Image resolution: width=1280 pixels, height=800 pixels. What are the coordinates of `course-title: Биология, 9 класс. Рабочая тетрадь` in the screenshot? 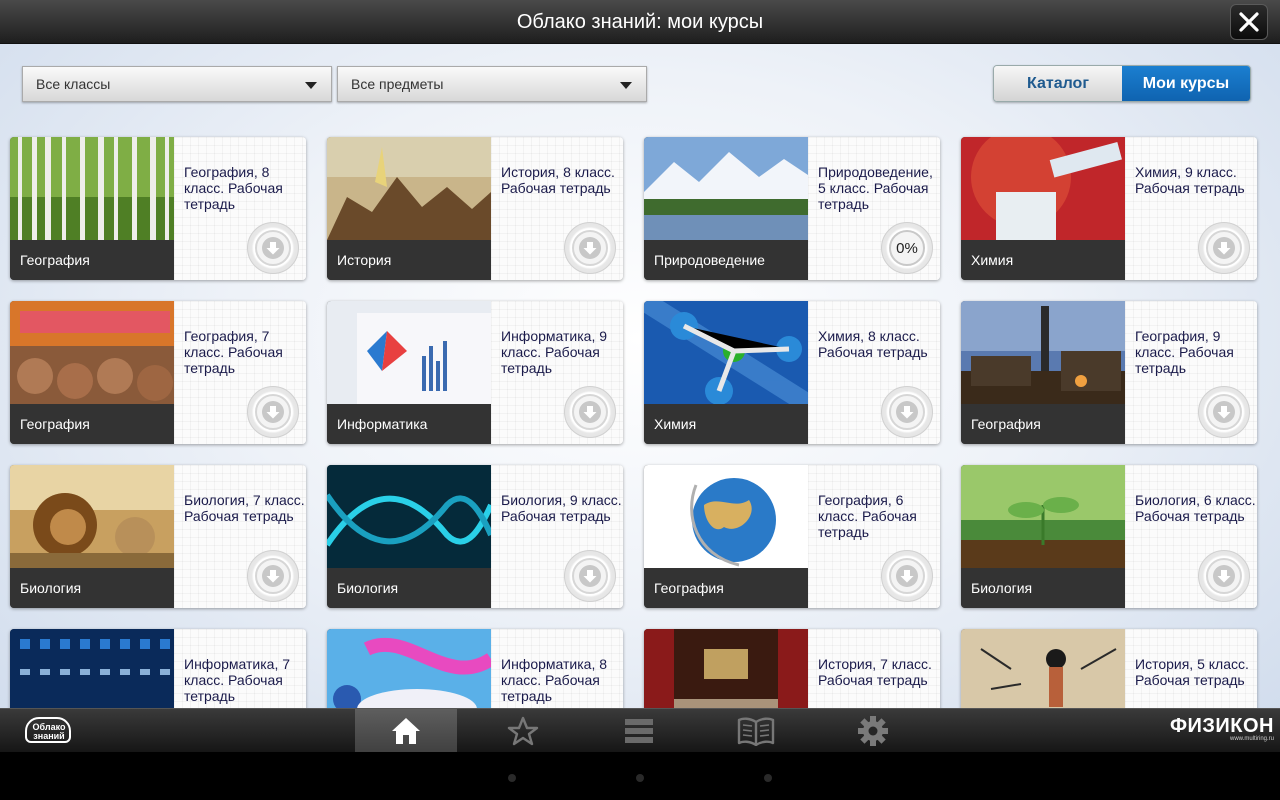 It's located at (561, 508).